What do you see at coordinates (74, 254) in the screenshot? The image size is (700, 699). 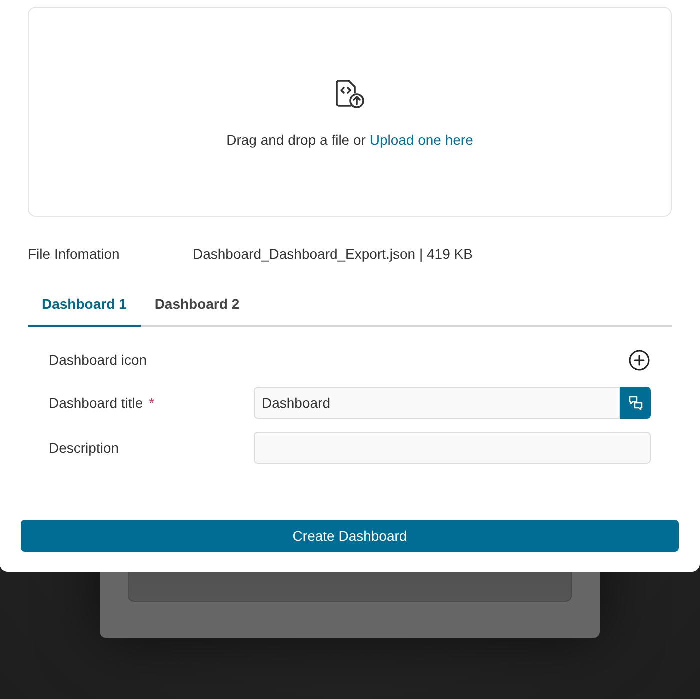 I see `file-info-label: File Infomation` at bounding box center [74, 254].